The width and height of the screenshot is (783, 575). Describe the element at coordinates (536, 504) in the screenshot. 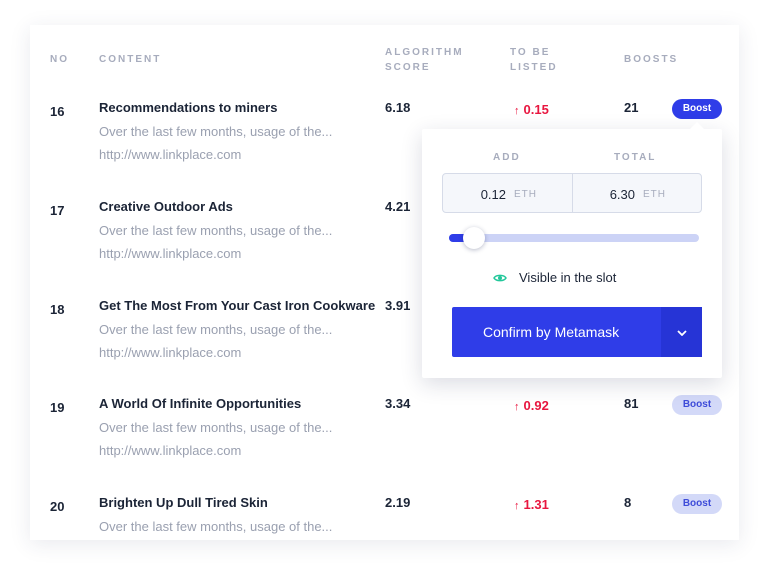

I see `row-listed-value: 1.31` at that location.